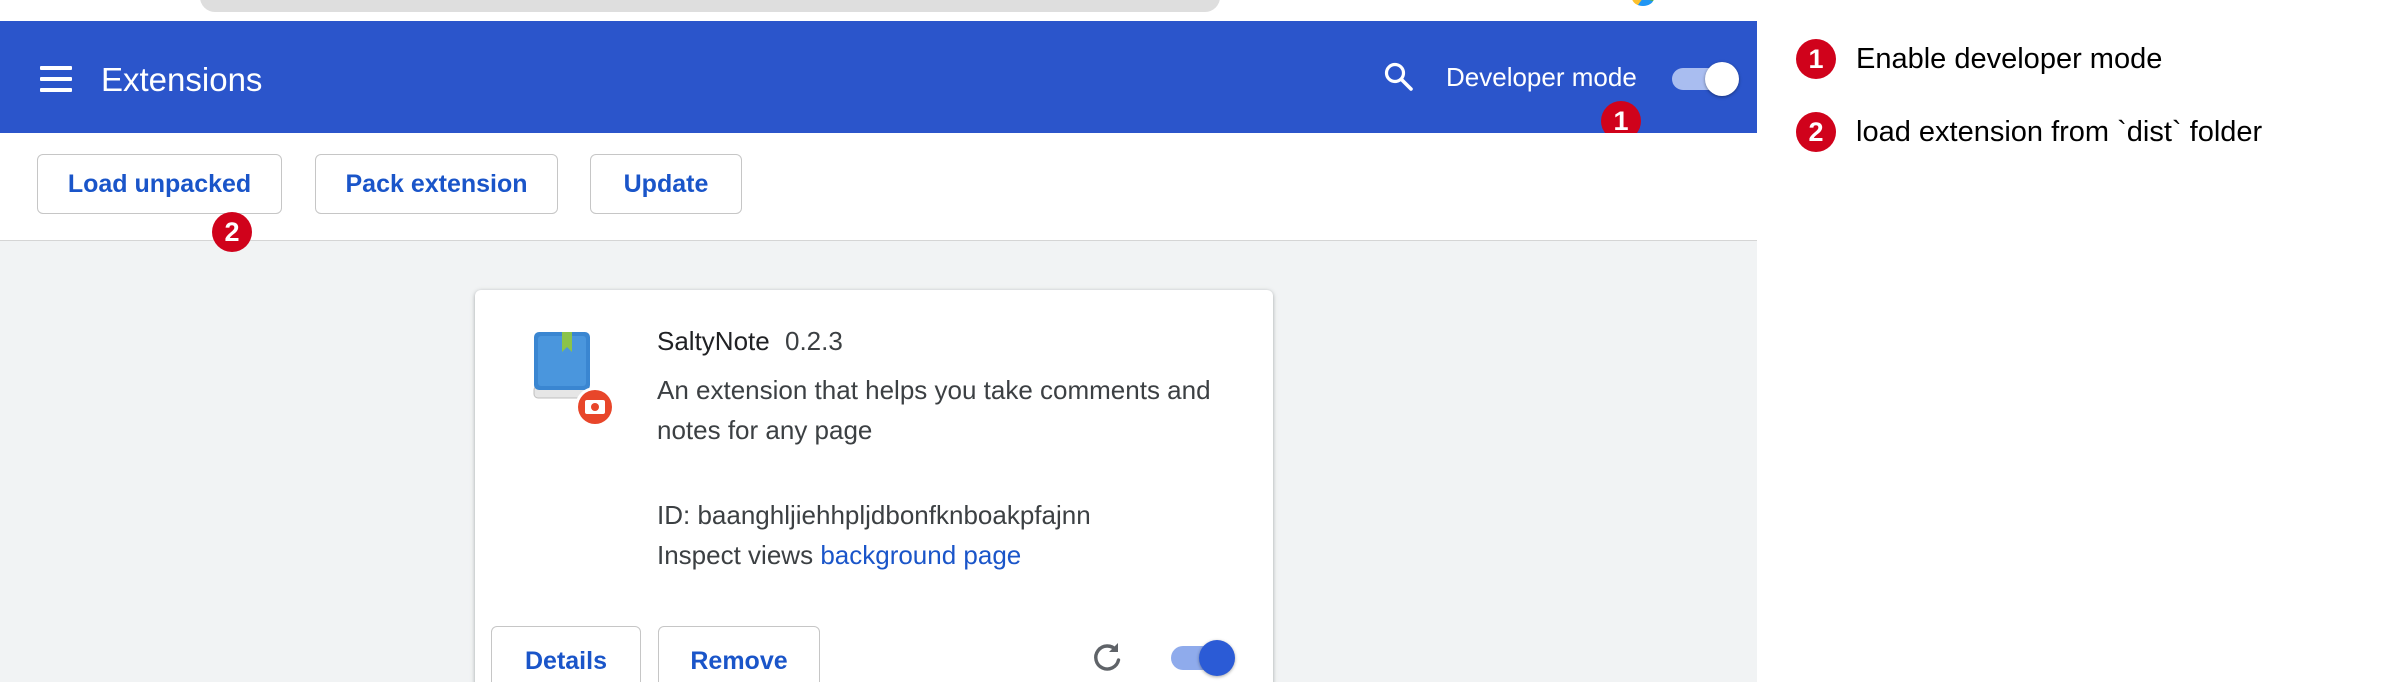 This screenshot has width=2398, height=682. I want to click on page-title: Extensions, so click(182, 79).